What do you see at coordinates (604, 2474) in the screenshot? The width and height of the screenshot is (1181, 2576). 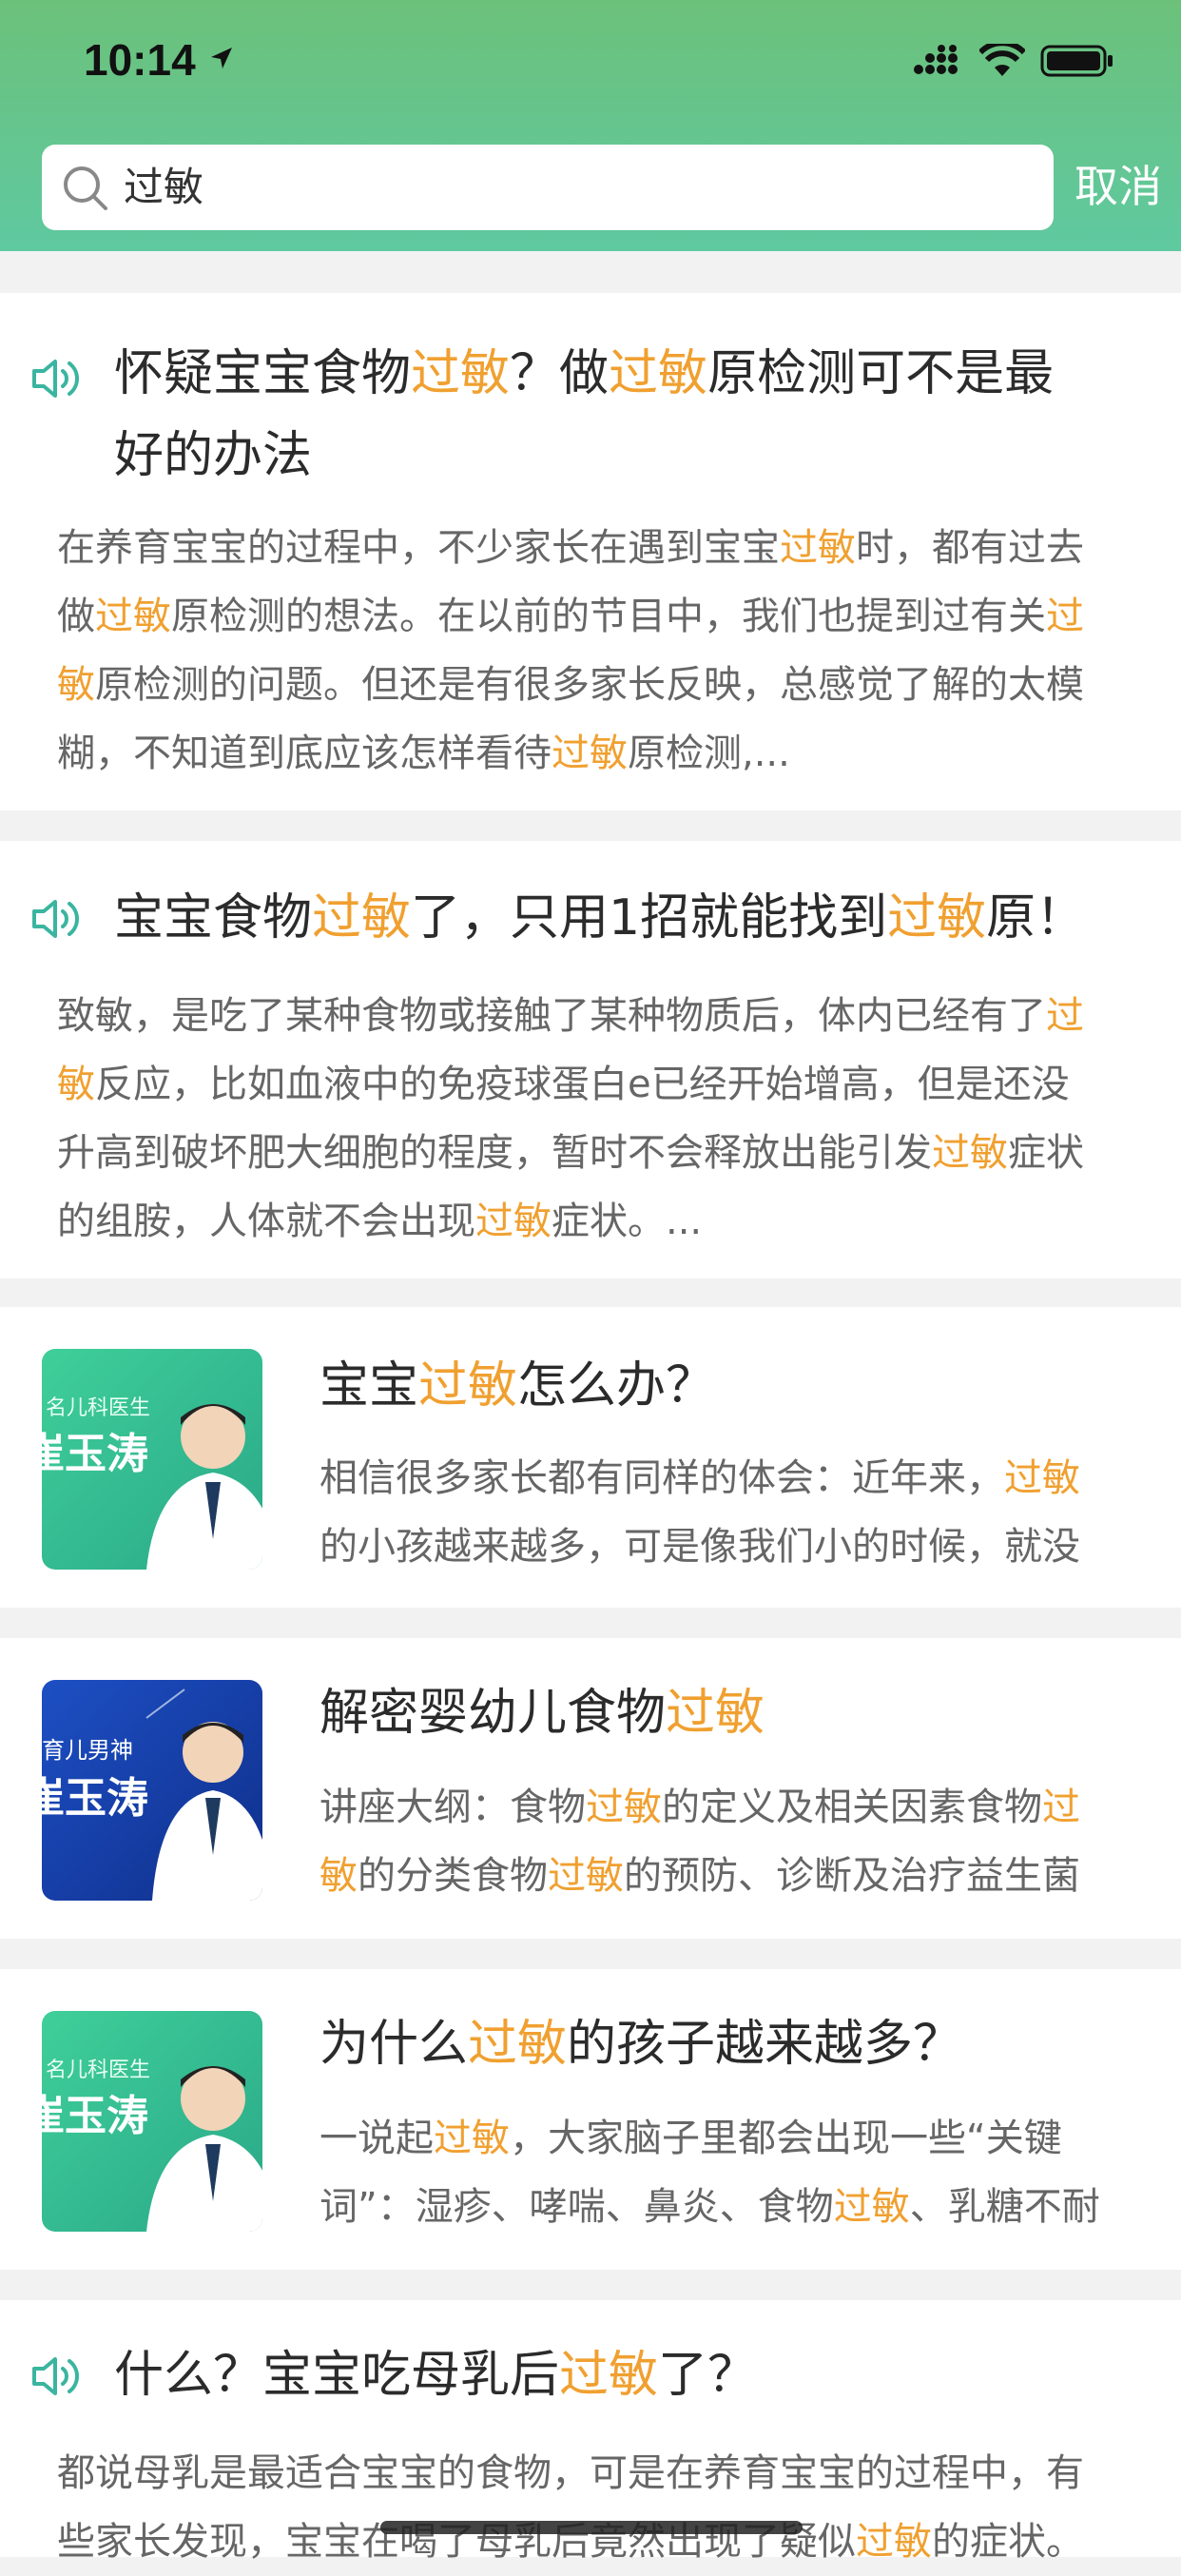 I see `desc-line: 都说母乳是最适合宝宝的食物，可是在养育宝宝的过程中，有` at bounding box center [604, 2474].